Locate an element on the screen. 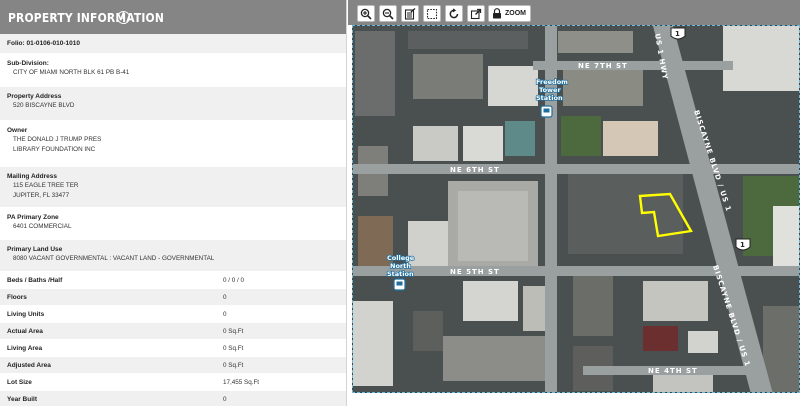 Image resolution: width=800 pixels, height=406 pixels. adjusted-area-label: Adjusted Area is located at coordinates (29, 365).